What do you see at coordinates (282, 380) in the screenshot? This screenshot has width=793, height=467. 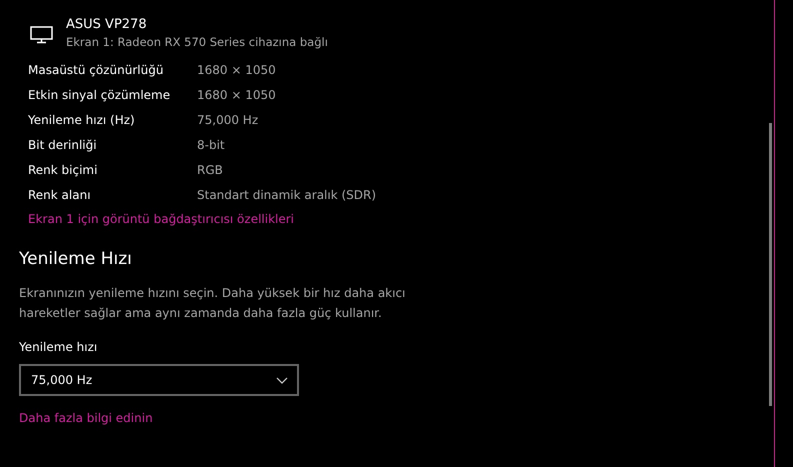 I see `chevron-down-icon` at bounding box center [282, 380].